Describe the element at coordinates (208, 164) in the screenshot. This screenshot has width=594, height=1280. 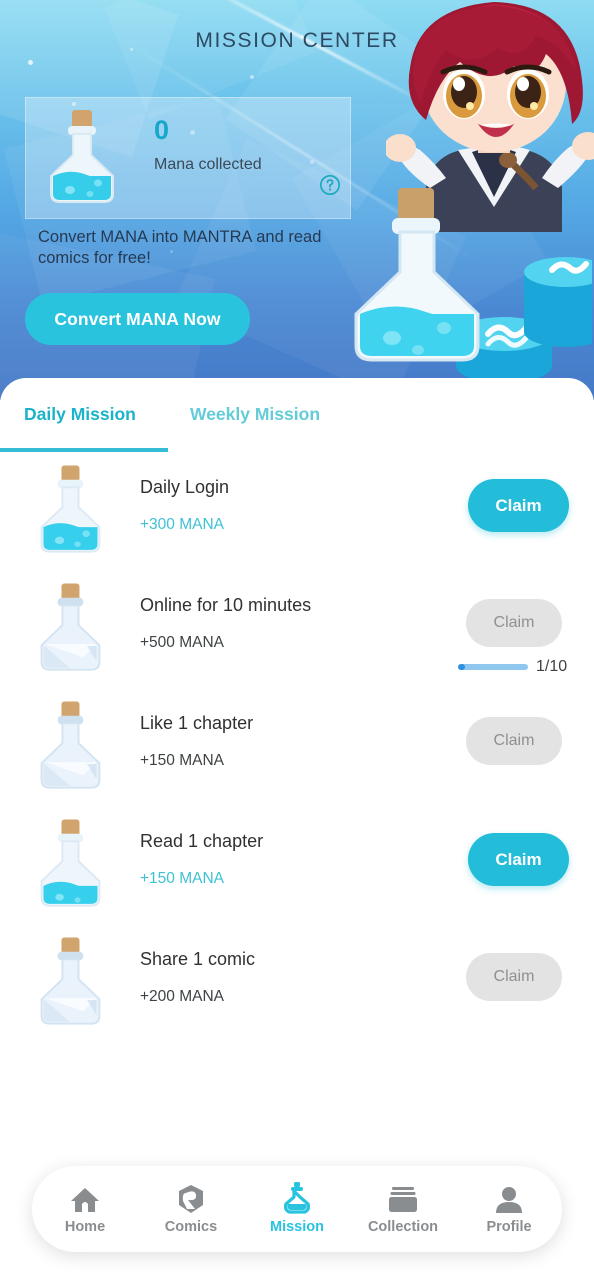
I see `mana-count-label: Mana collected` at that location.